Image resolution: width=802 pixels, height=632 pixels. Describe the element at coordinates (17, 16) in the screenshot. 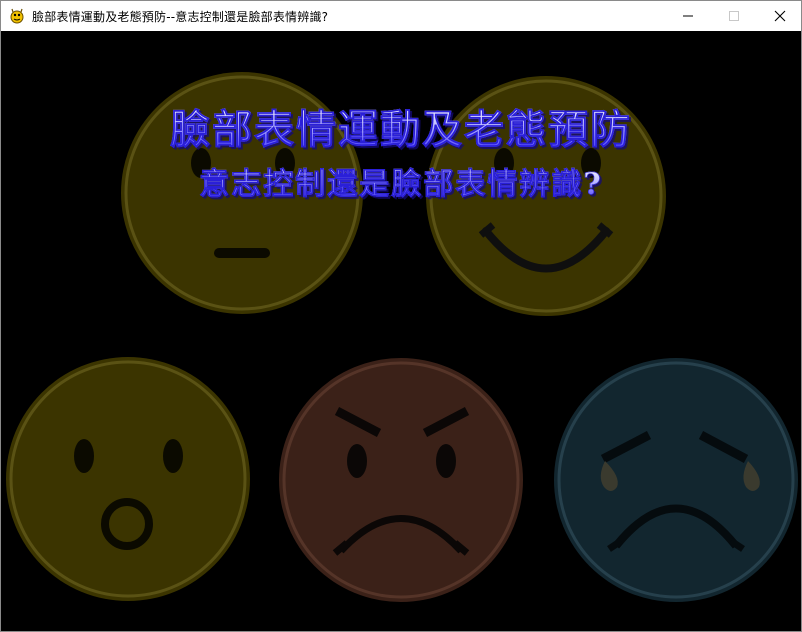

I see `pygame-snake-icon` at that location.